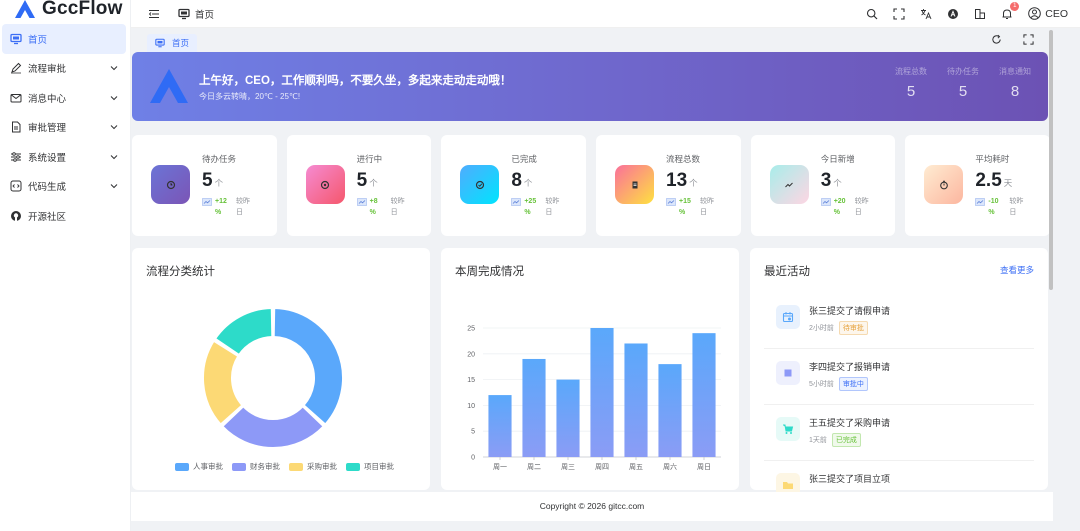 The width and height of the screenshot is (1080, 531). I want to click on activity-meta: 1天前 已完成, so click(835, 440).